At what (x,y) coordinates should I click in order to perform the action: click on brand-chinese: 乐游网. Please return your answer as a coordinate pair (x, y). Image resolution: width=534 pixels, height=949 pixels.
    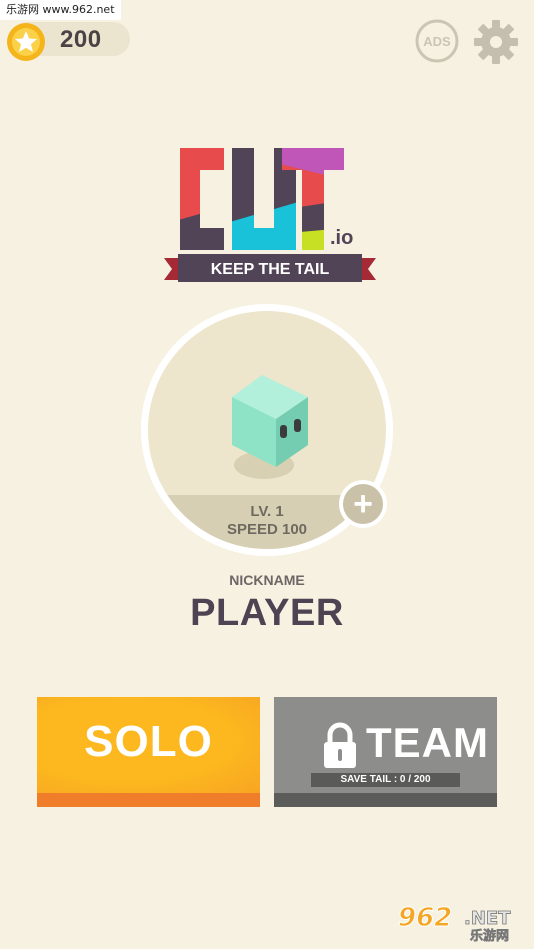
    Looking at the image, I should click on (489, 935).